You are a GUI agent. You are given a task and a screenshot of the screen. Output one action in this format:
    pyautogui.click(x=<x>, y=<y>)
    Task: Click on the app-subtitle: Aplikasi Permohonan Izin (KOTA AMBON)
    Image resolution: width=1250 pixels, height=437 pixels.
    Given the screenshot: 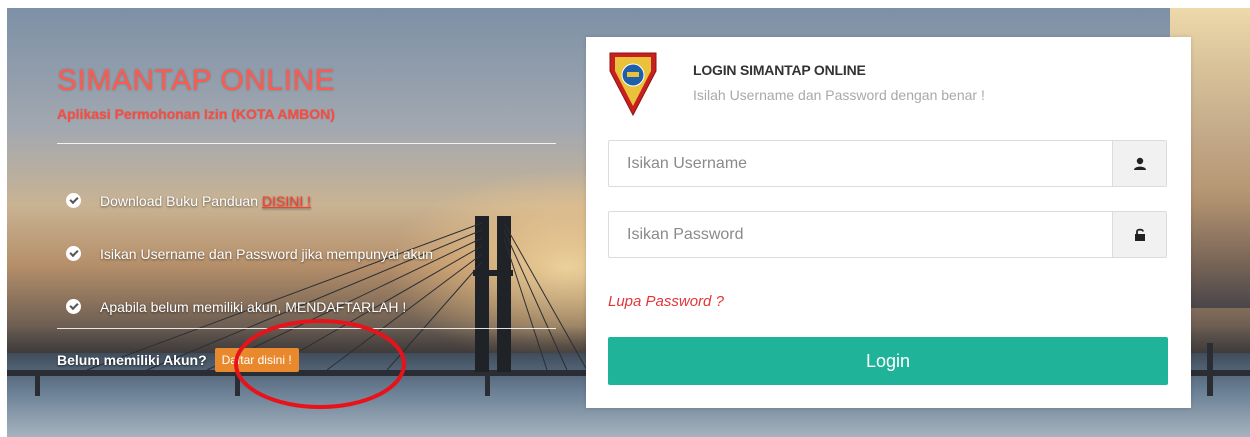 What is the action you would take?
    pyautogui.click(x=196, y=114)
    